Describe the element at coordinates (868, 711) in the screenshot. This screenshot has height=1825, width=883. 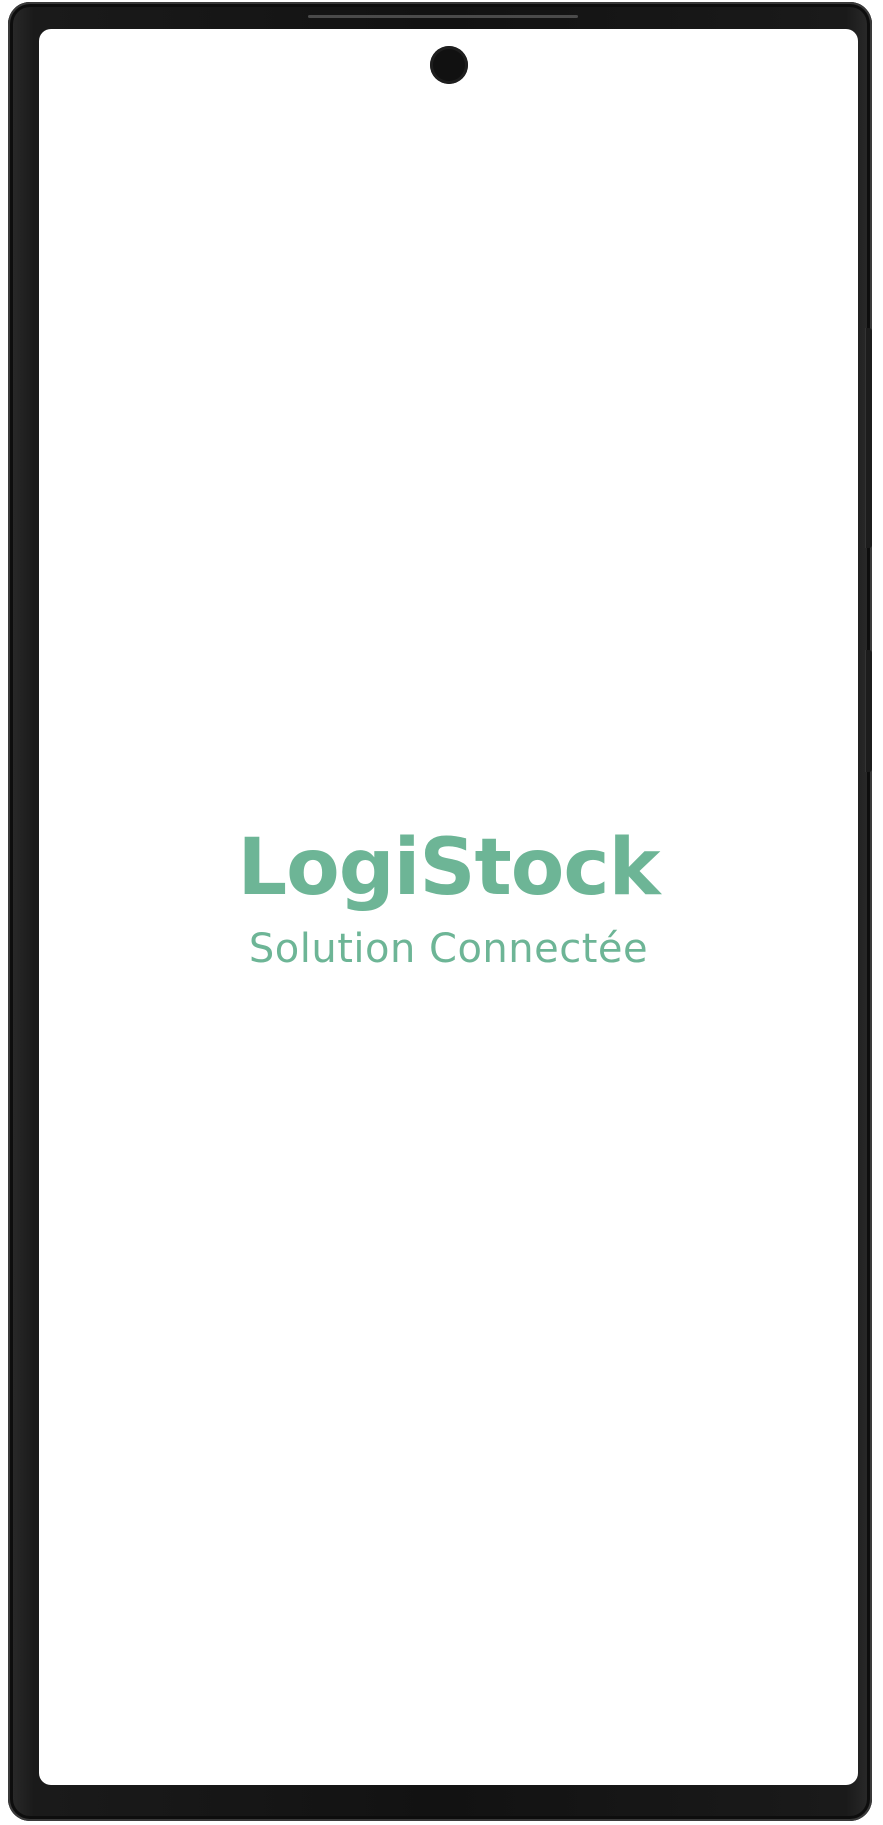
I see `power-button` at that location.